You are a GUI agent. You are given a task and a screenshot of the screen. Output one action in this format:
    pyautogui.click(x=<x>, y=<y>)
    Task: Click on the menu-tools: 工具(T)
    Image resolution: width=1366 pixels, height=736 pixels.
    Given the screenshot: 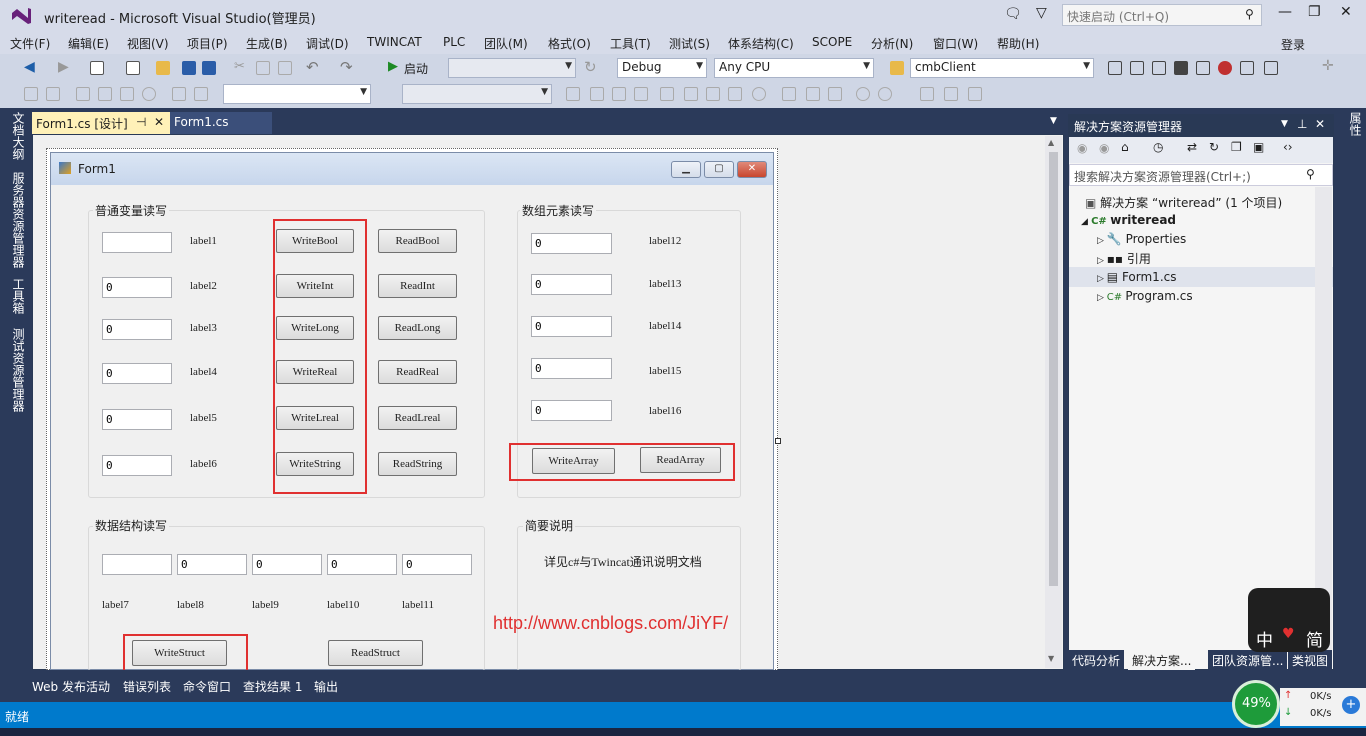 What is the action you would take?
    pyautogui.click(x=630, y=43)
    